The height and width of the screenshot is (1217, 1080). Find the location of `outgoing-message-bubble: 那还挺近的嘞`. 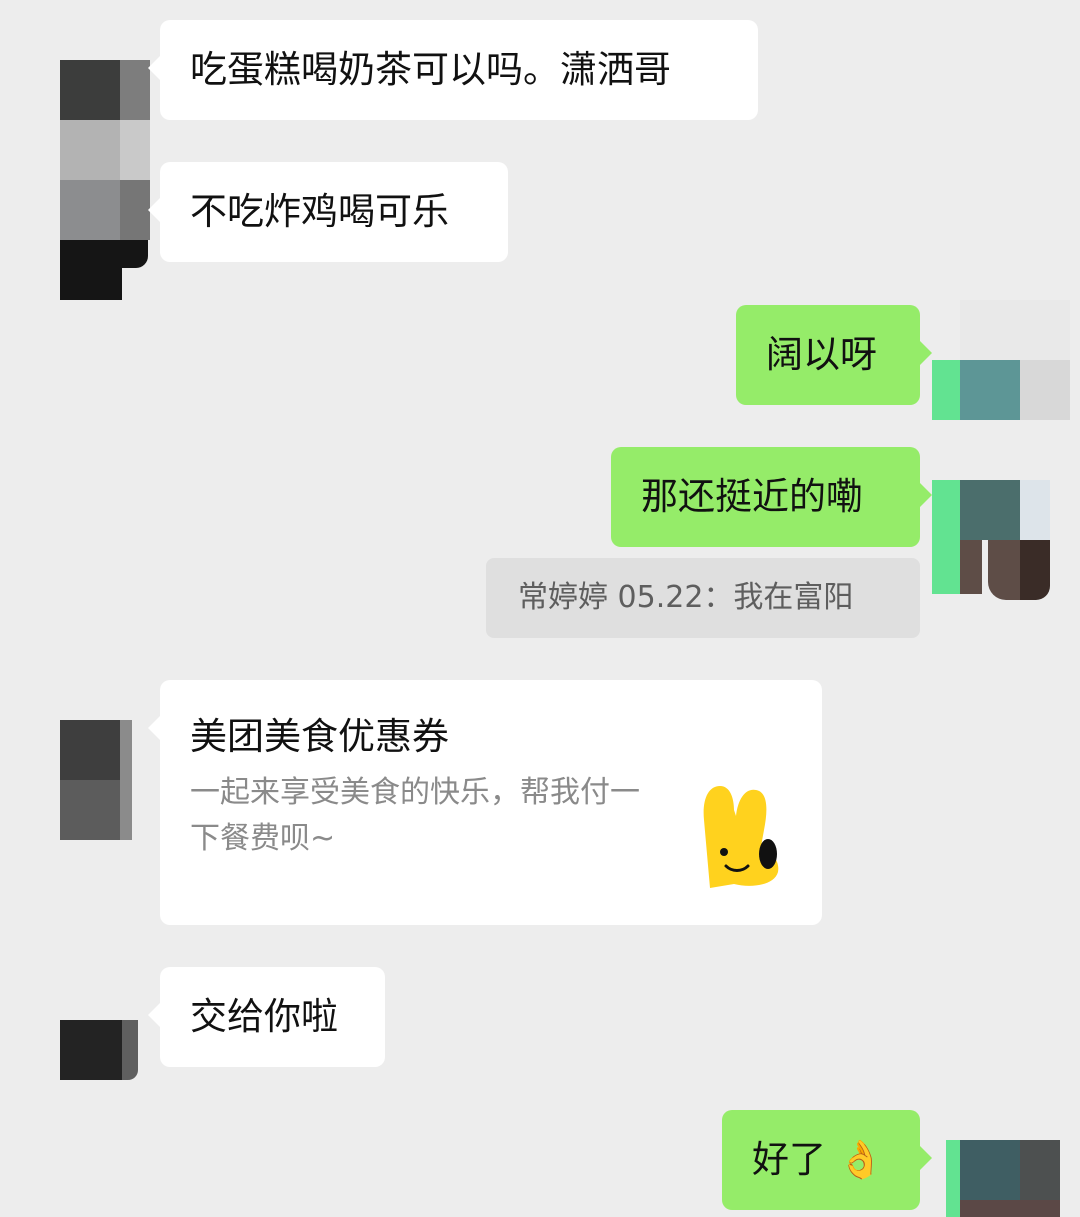

outgoing-message-bubble: 那还挺近的嘞 is located at coordinates (771, 497).